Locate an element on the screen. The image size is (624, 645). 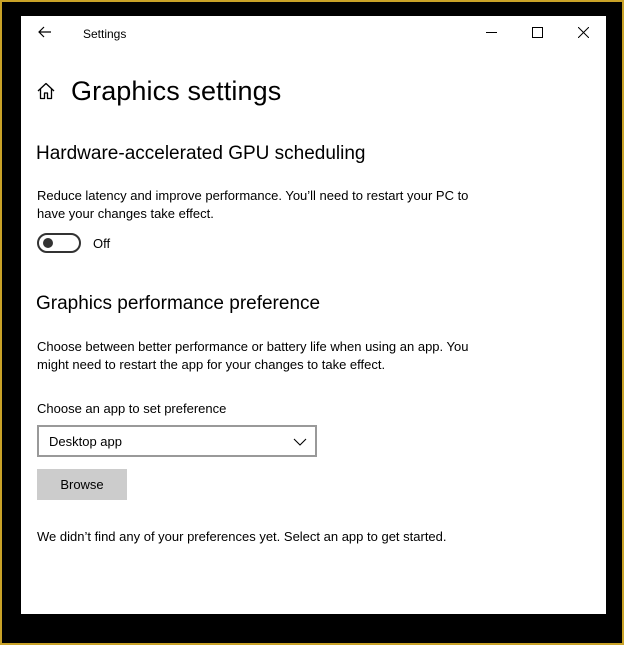
browse-button: Browse is located at coordinates (82, 484).